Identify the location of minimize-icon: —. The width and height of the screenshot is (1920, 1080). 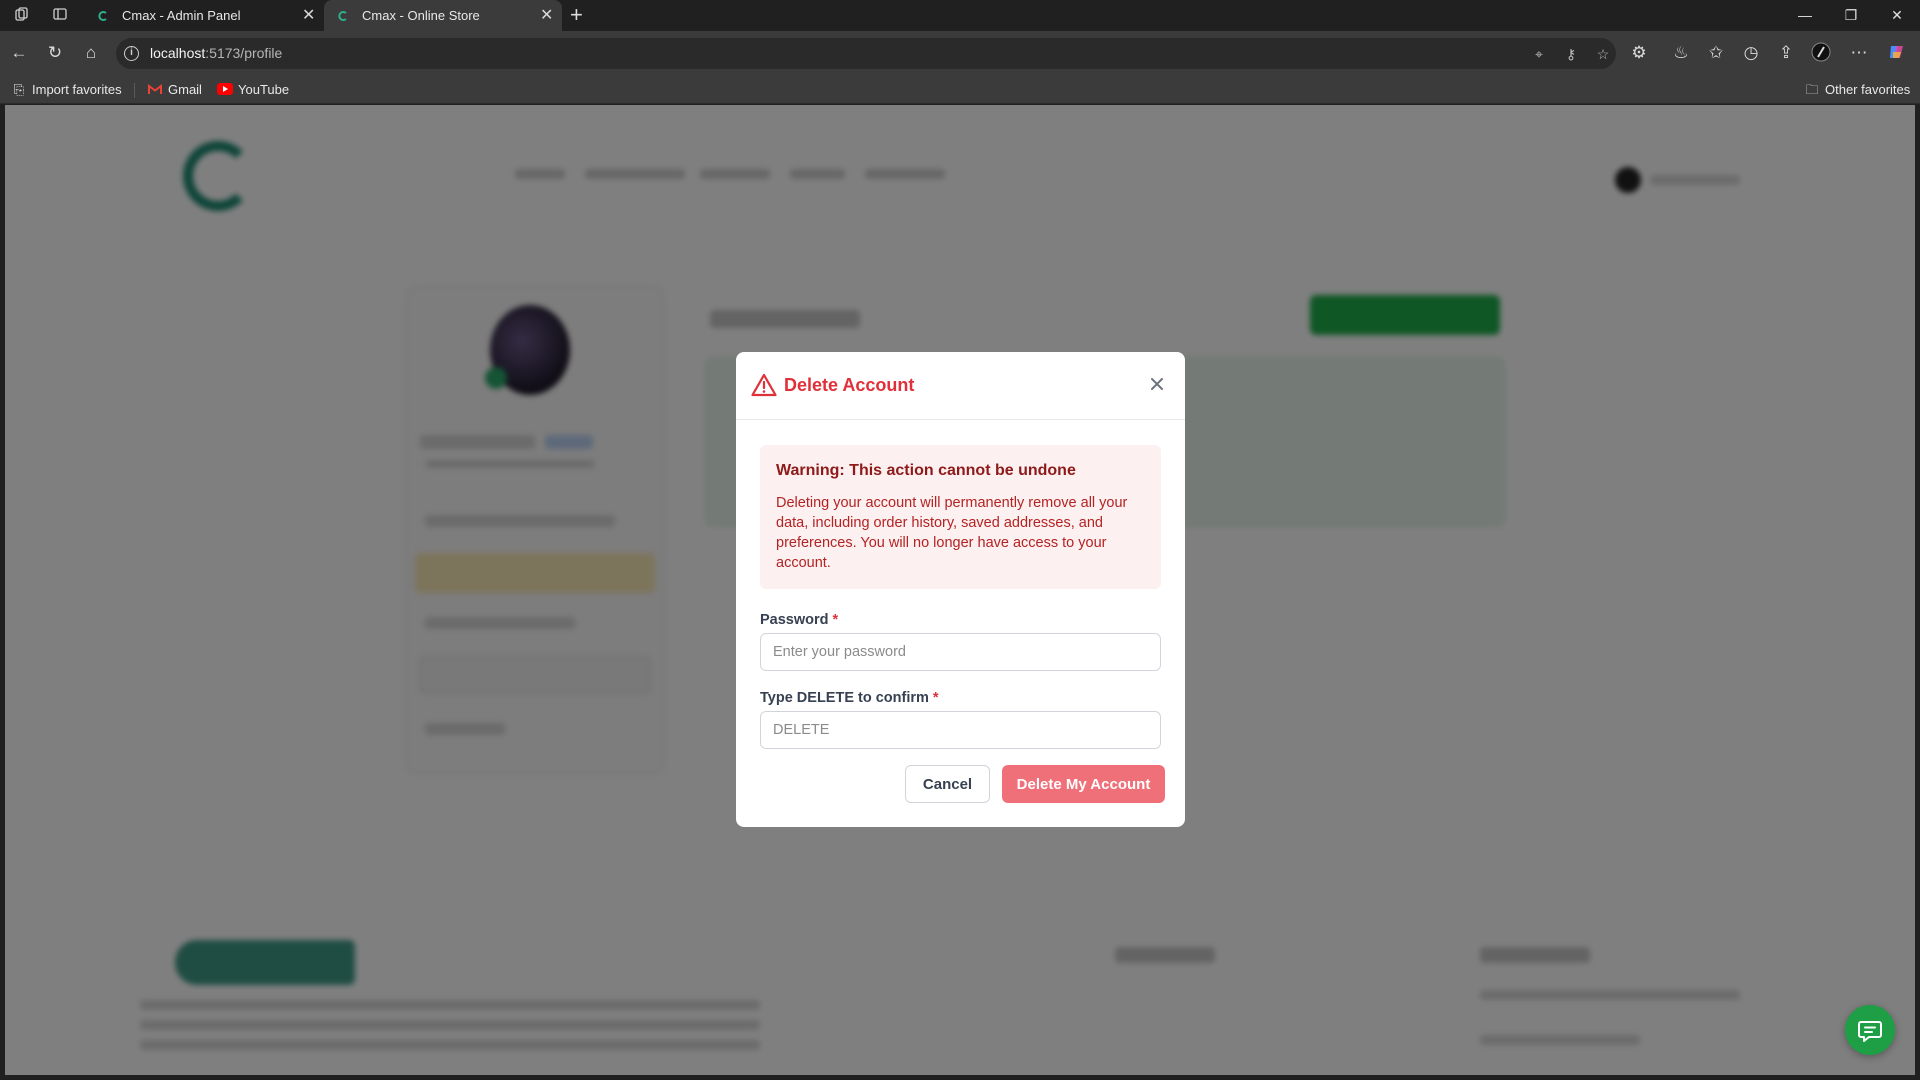
(1805, 15).